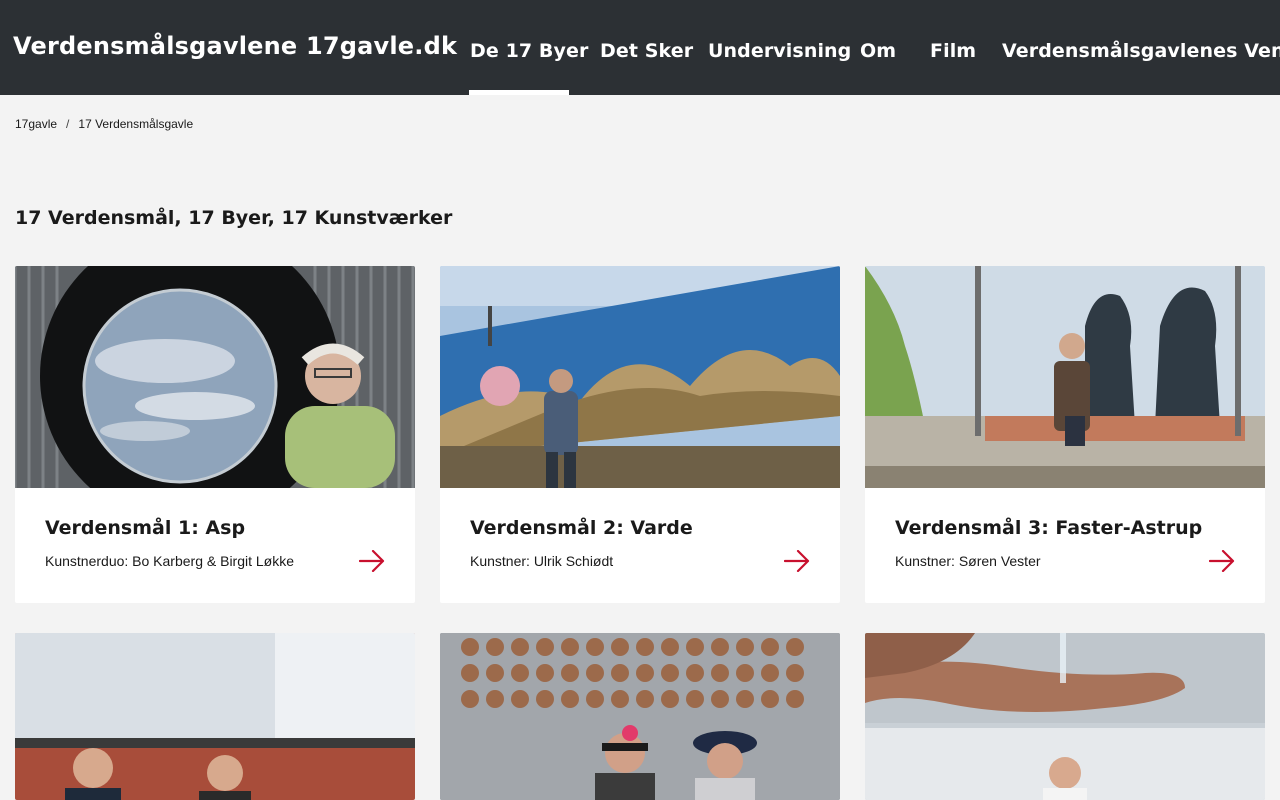 This screenshot has width=1280, height=800. I want to click on card-image-desert-mural, so click(640, 377).